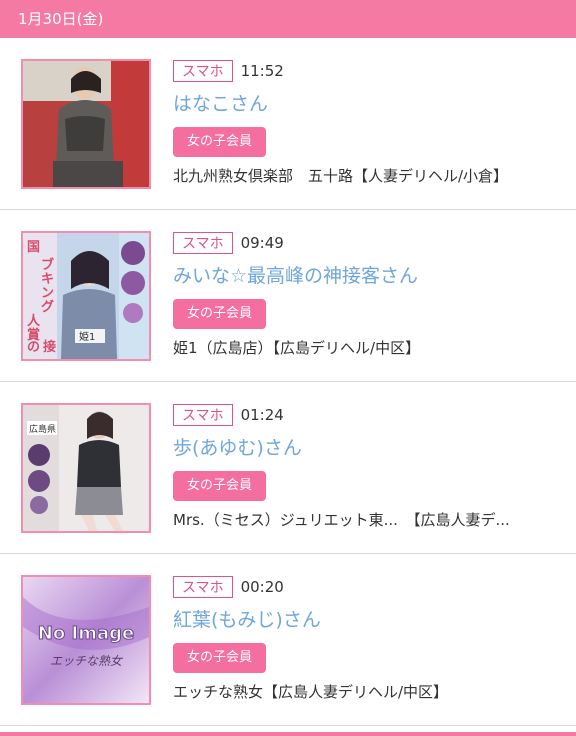  What do you see at coordinates (262, 71) in the screenshot?
I see `post-time: 11:52` at bounding box center [262, 71].